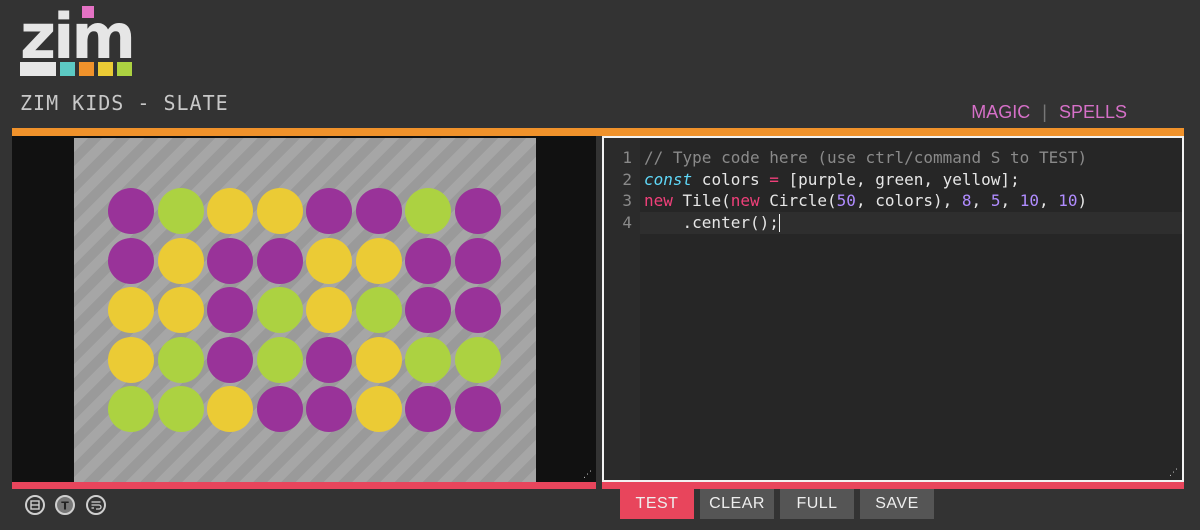 This screenshot has width=1200, height=530. I want to click on code-token: 8, so click(966, 200).